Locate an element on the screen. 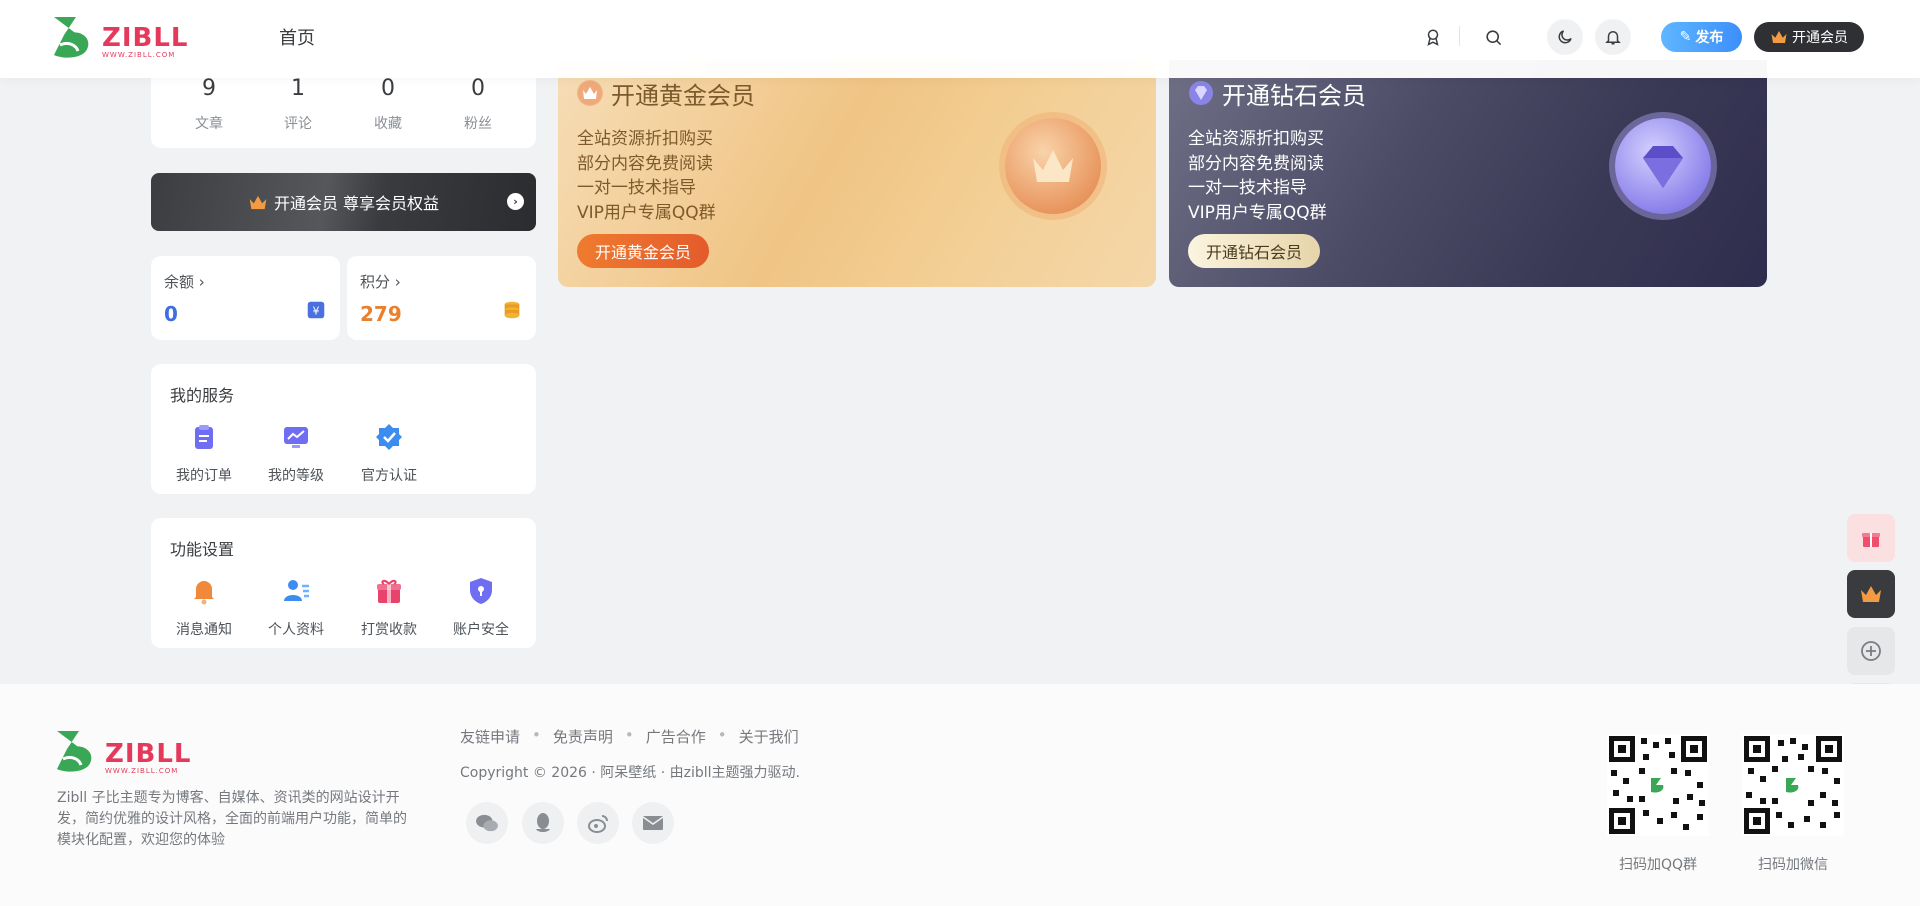 This screenshot has height=906, width=1920. gold-medal-icon is located at coordinates (1053, 166).